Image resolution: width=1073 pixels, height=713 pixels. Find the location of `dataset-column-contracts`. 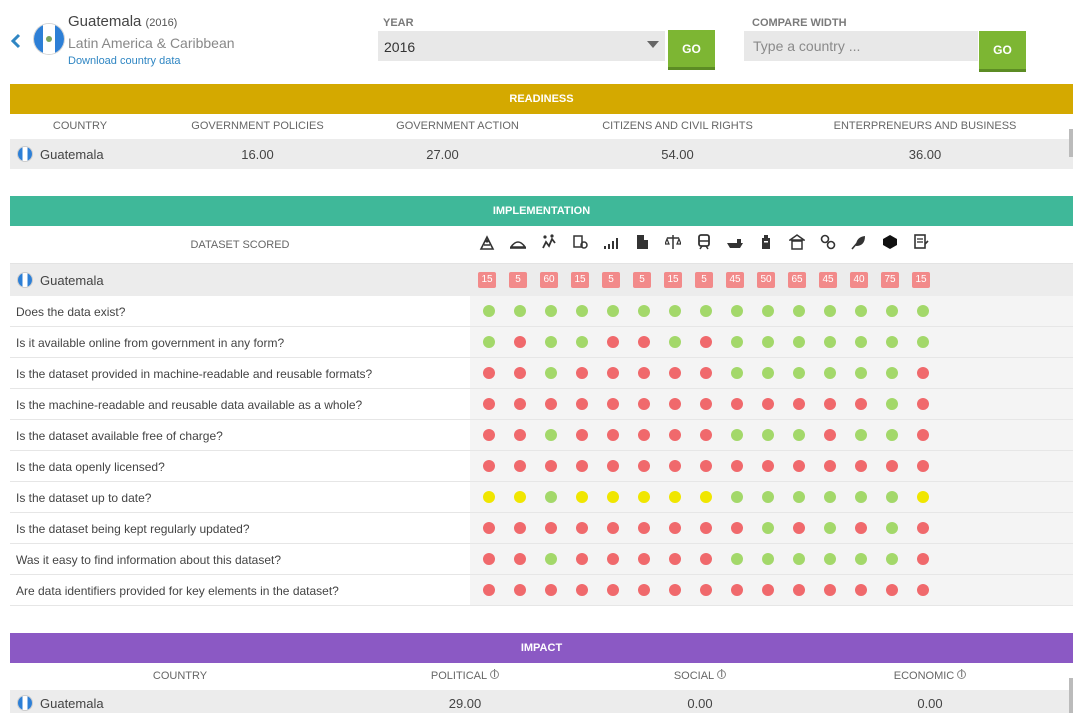

dataset-column-contracts is located at coordinates (828, 244).